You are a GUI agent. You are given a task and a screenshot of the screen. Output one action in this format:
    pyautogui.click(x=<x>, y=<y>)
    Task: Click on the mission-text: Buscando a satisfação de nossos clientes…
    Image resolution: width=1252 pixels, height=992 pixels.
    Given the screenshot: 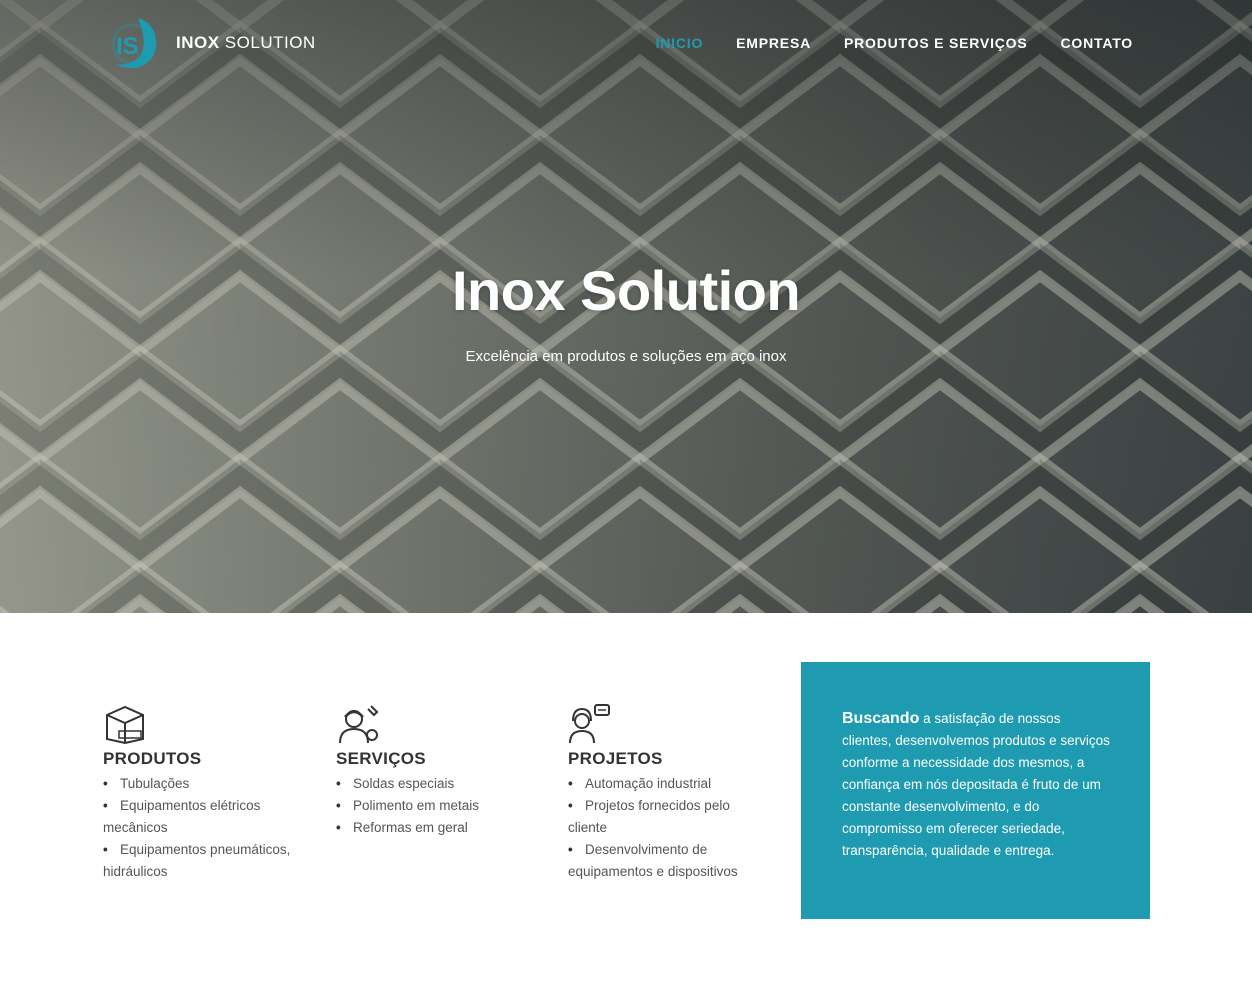 What is the action you would take?
    pyautogui.click(x=976, y=785)
    